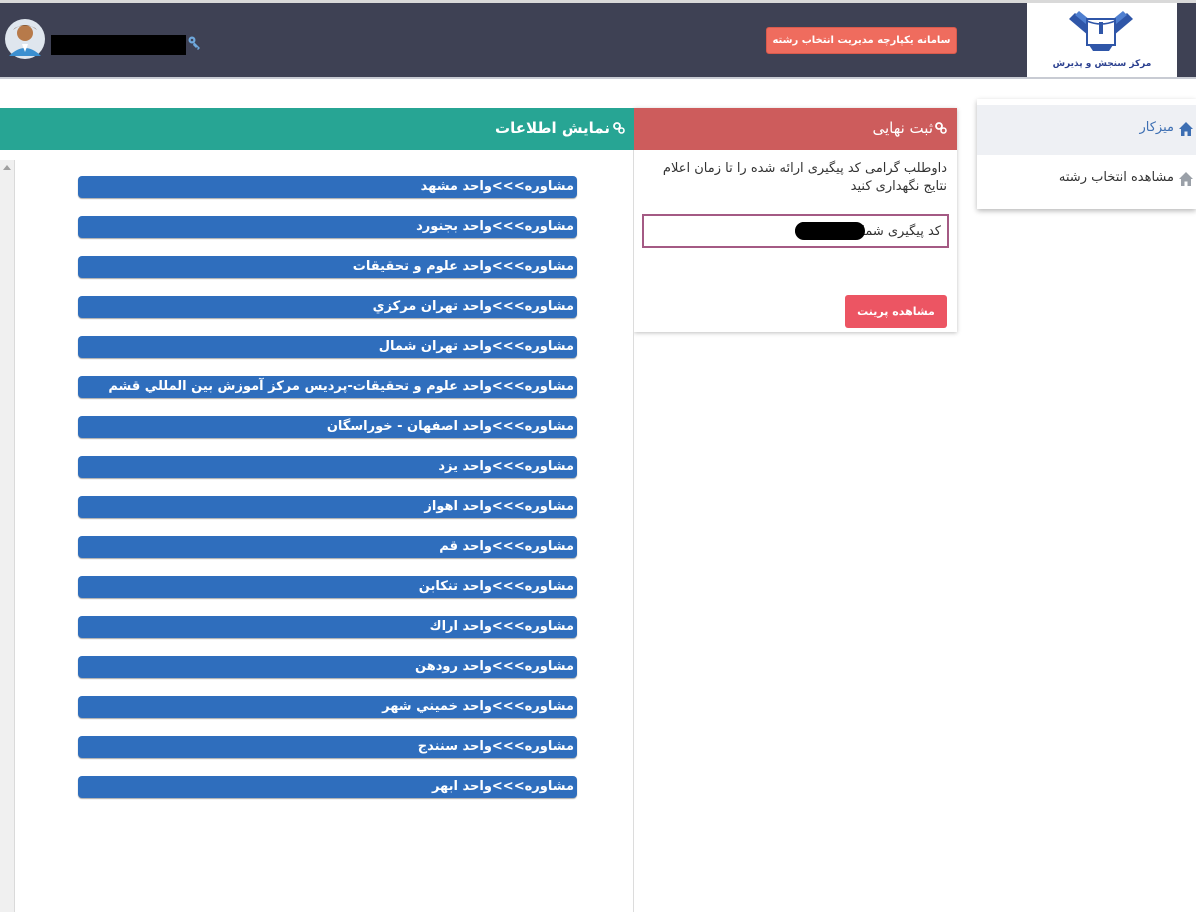  I want to click on branch-consult-button: مشاوره>>>واحد تهران شمال, so click(327, 347).